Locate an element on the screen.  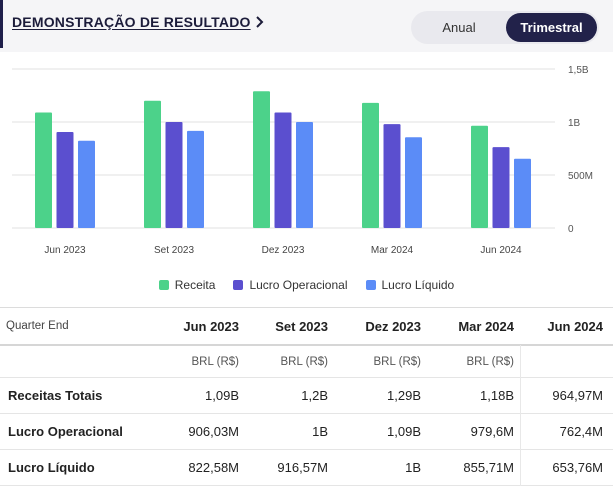
column-divider is located at coordinates (520, 415).